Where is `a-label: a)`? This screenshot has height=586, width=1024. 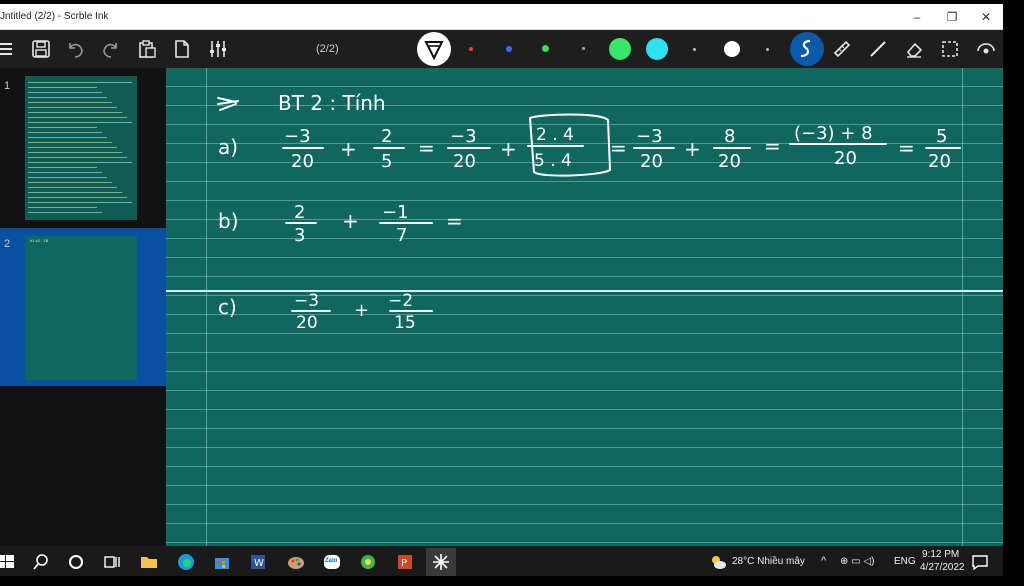 a-label: a) is located at coordinates (228, 147).